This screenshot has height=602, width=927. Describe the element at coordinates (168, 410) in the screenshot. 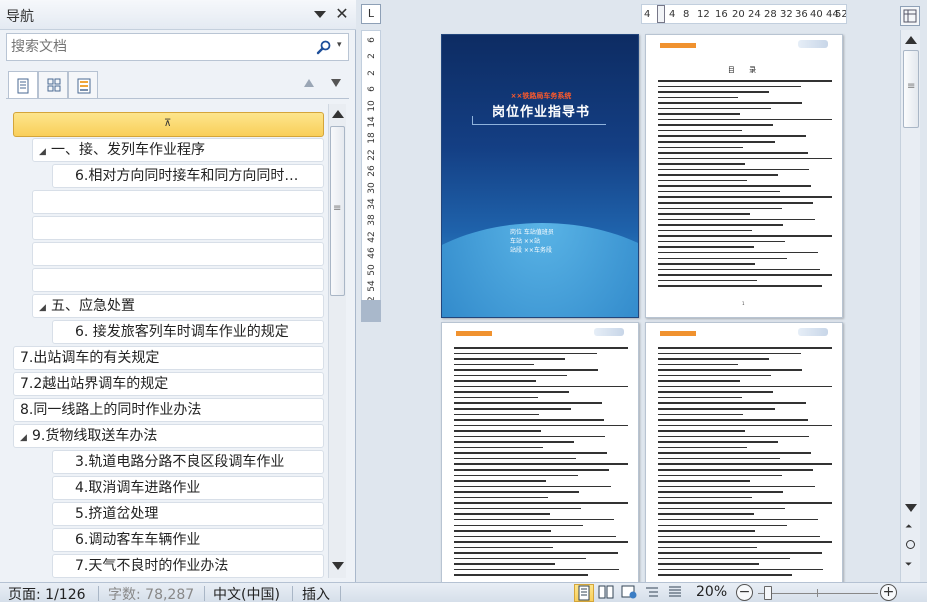

I see `heading-item: 8.同一线路上的同时作业办法` at that location.